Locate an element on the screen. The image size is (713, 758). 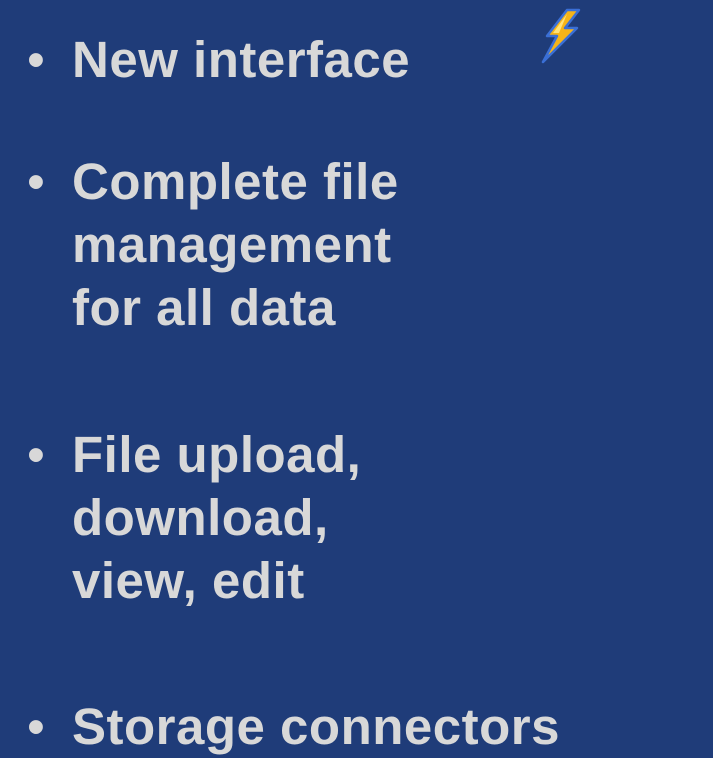
bullet-text: Storage connectors is located at coordinates (316, 726).